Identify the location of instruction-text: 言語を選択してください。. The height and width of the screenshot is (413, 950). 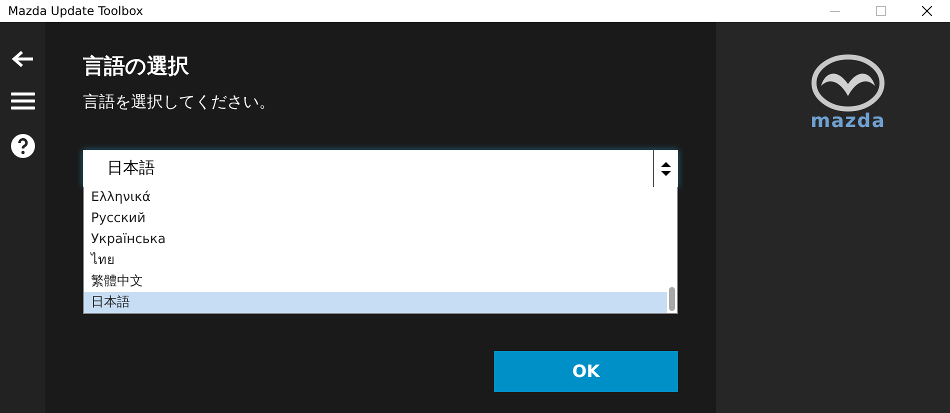
(179, 102).